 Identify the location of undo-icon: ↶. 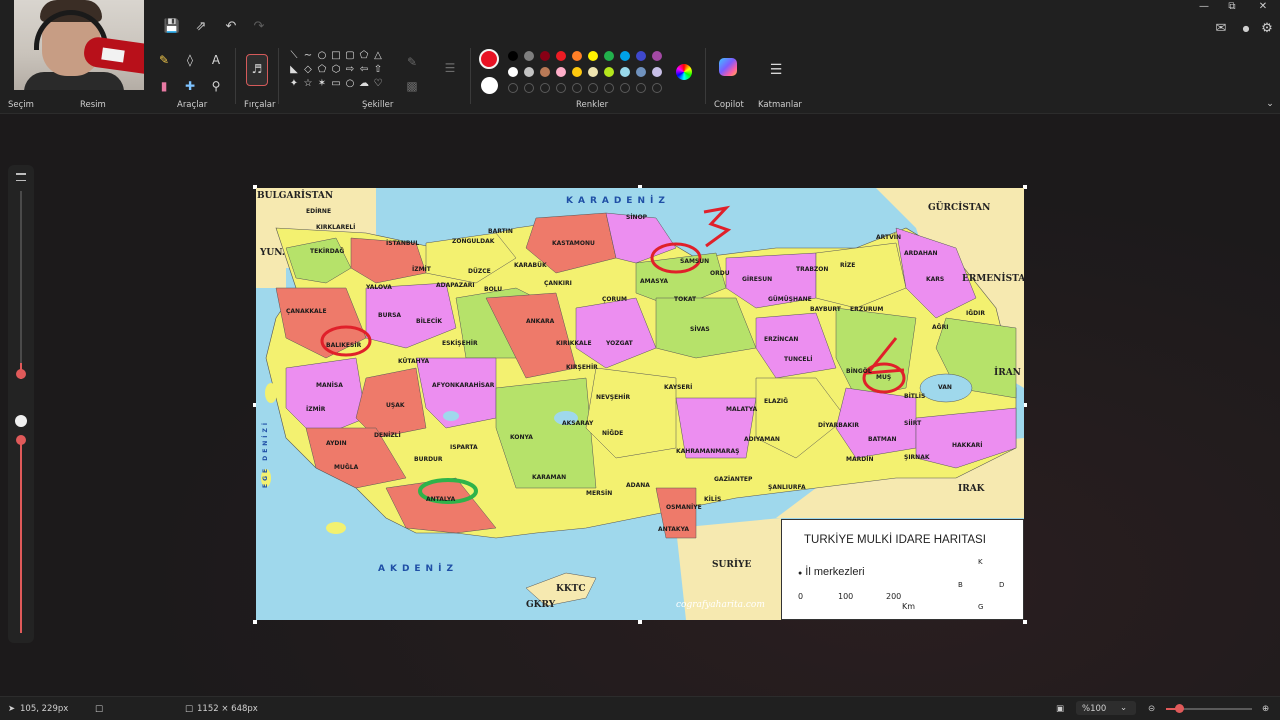
(231, 27).